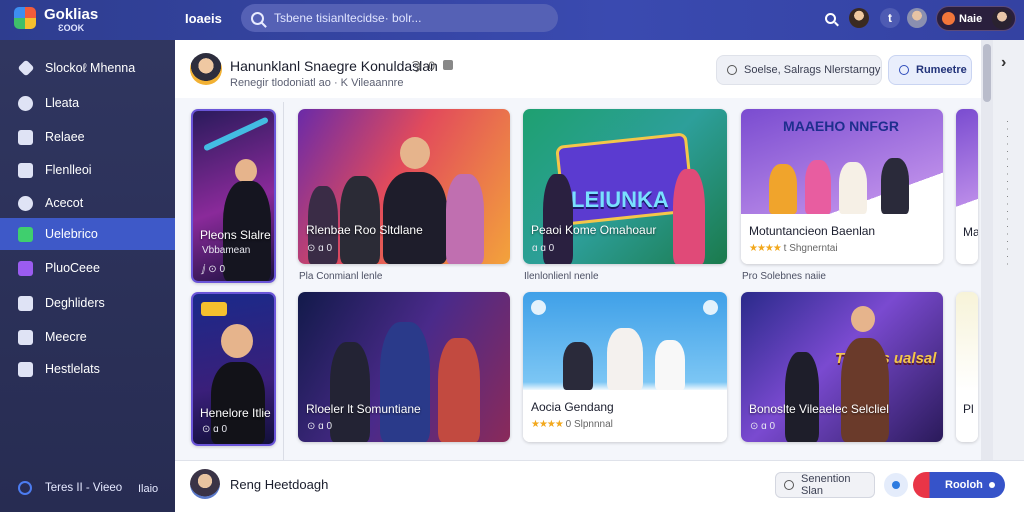  Describe the element at coordinates (25, 488) in the screenshot. I see `globe-icon` at that location.